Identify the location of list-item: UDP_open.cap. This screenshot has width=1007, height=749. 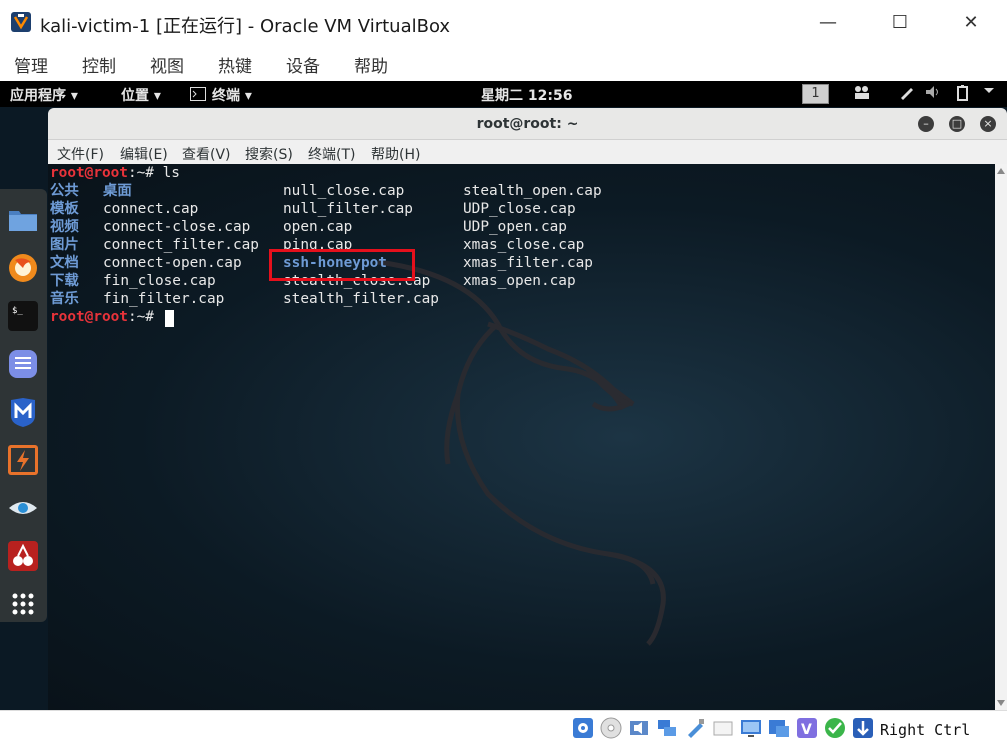
(515, 227).